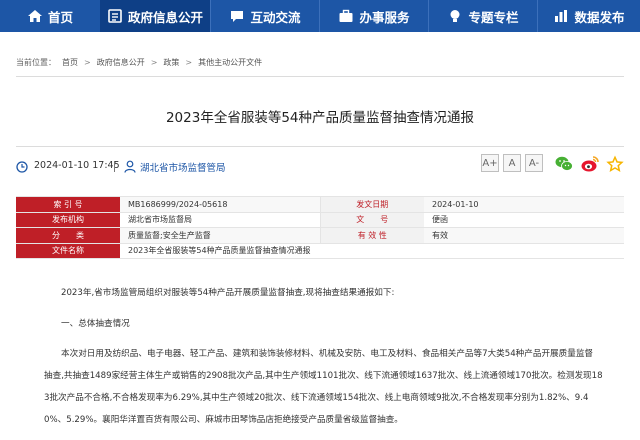  I want to click on info-key-validity: 有 效 性, so click(371, 235).